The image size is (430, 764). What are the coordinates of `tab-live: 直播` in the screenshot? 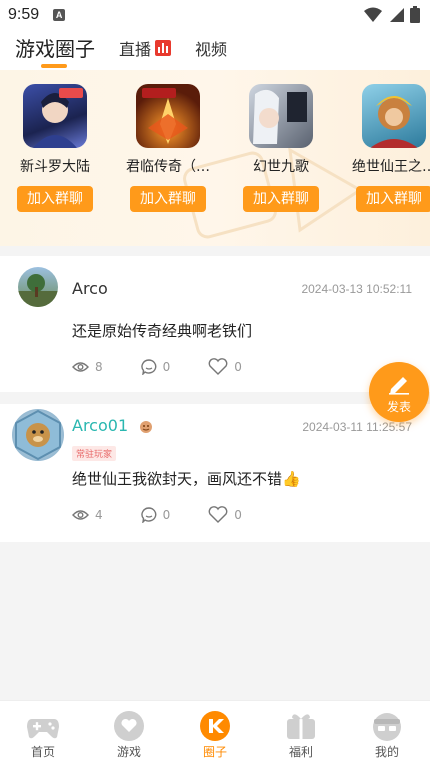 It's located at (145, 53).